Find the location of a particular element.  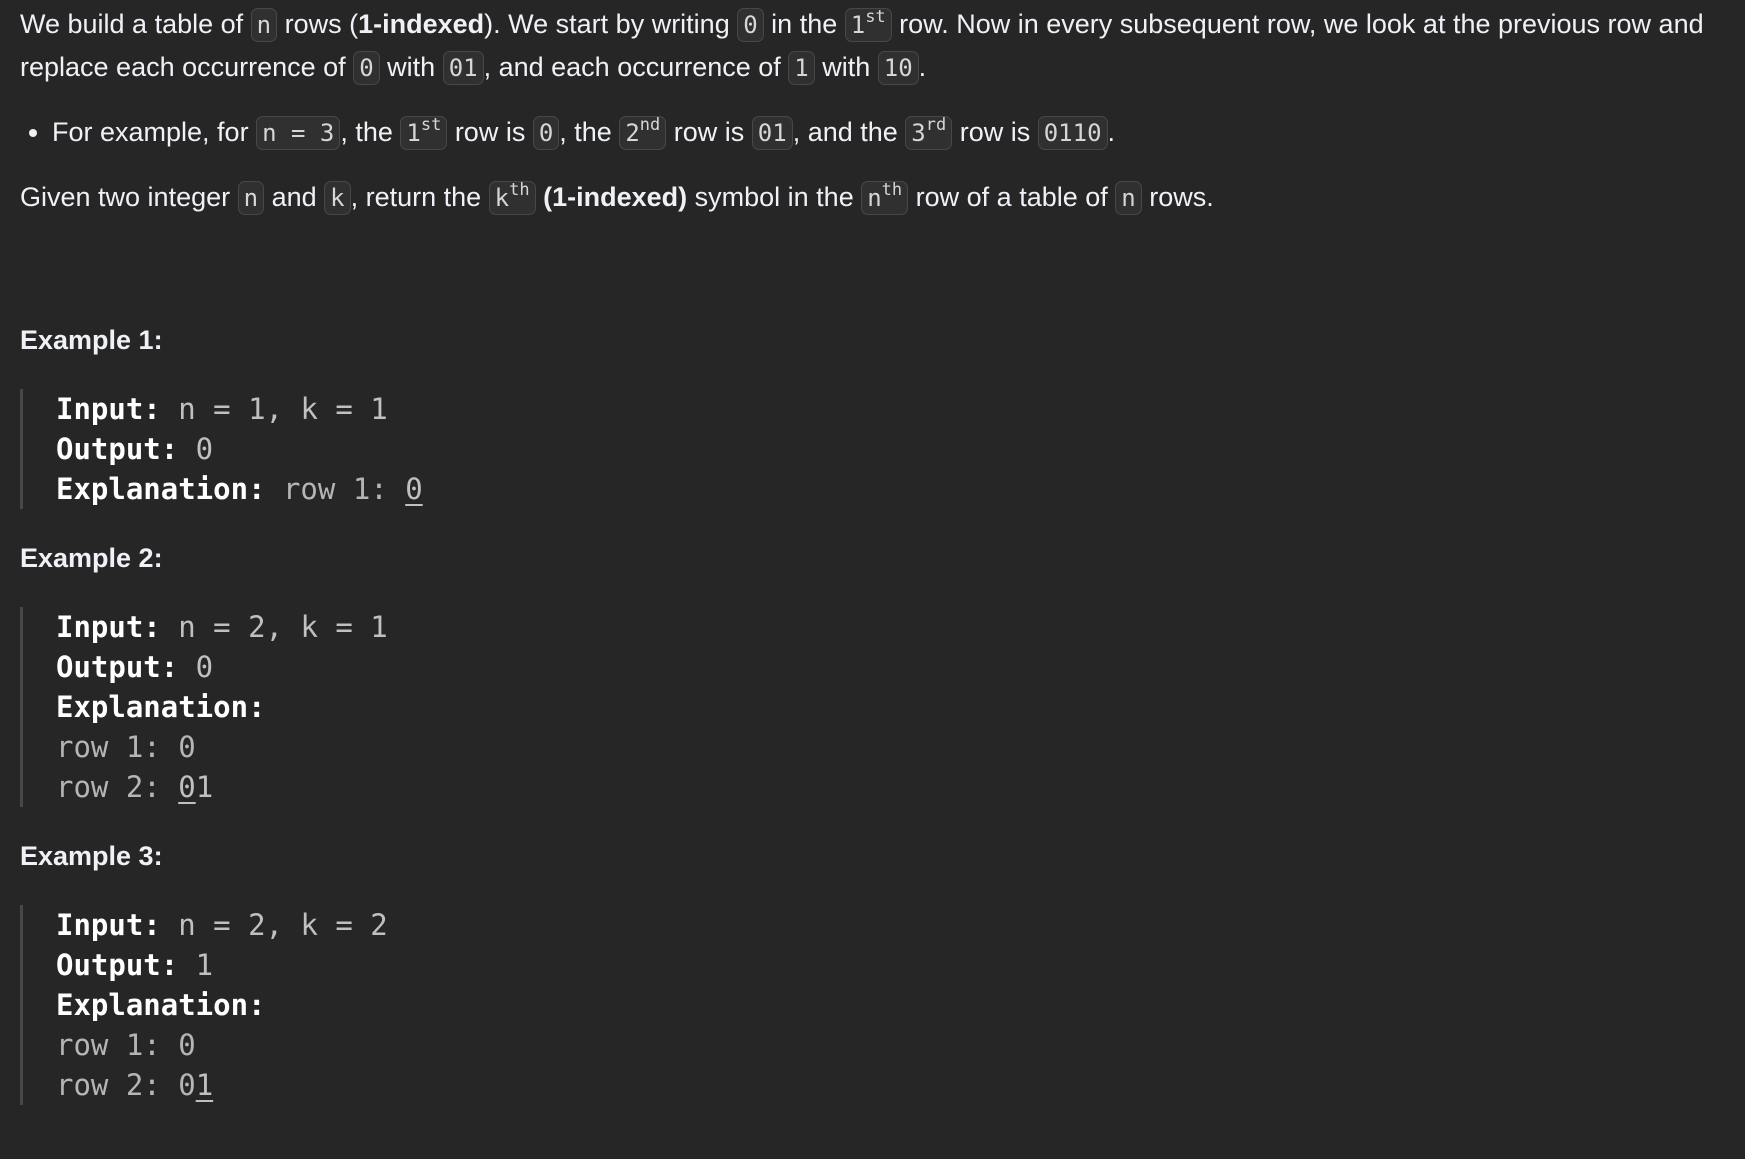

explanation-text: 1 is located at coordinates (204, 787).